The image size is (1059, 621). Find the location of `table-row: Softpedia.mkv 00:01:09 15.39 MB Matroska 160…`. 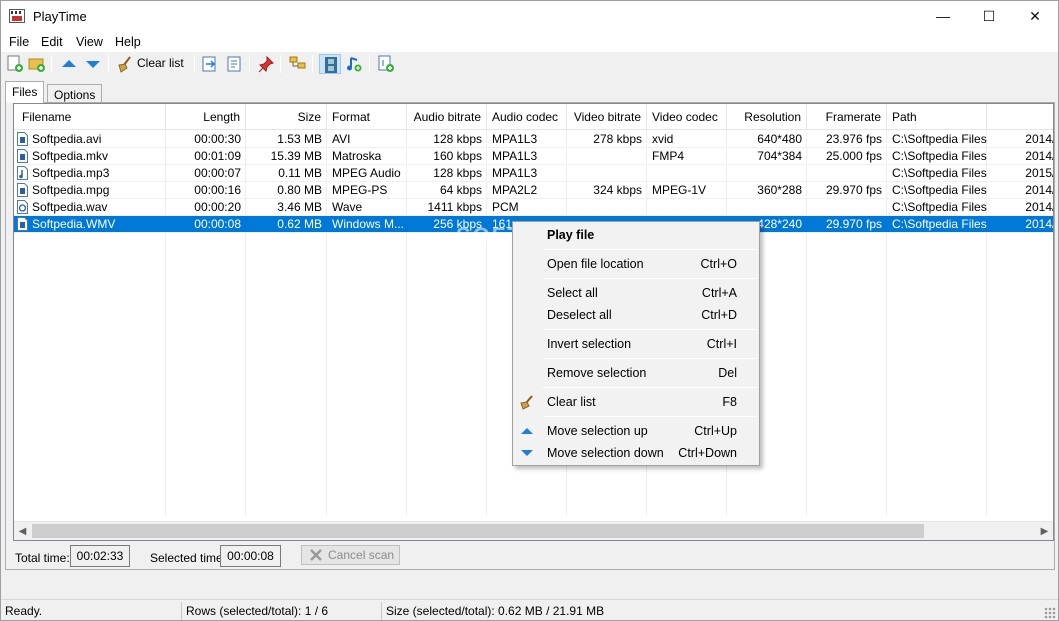

table-row: Softpedia.mkv 00:01:09 15.39 MB Matroska 160… is located at coordinates (533, 156).